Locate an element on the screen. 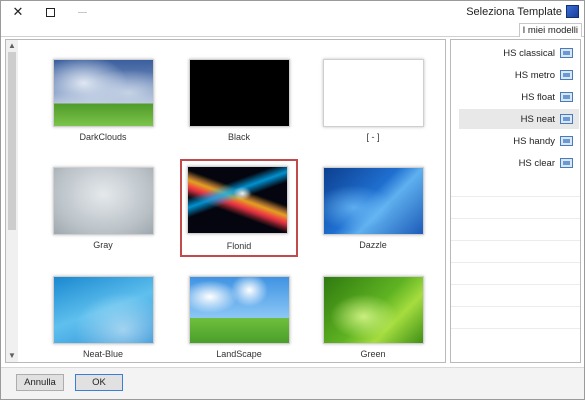 The image size is (585, 400). template-tile-flonid: Flonid is located at coordinates (239, 208).